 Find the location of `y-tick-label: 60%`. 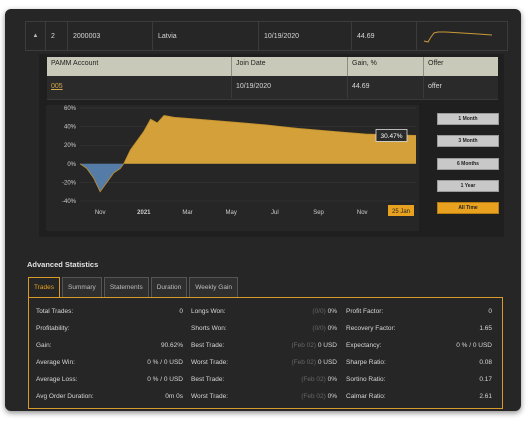

y-tick-label: 60% is located at coordinates (70, 109).